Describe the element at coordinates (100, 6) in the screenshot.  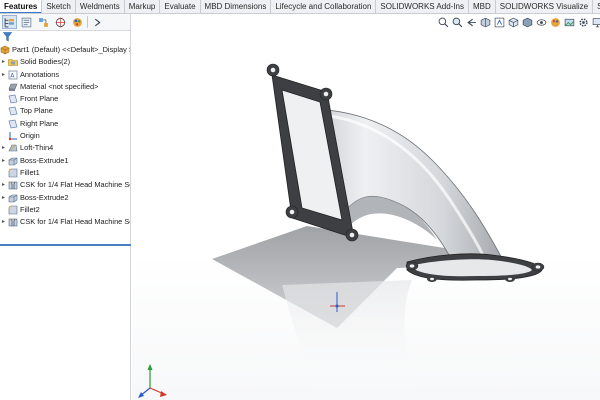
I see `tab-weldments: Weldments` at that location.